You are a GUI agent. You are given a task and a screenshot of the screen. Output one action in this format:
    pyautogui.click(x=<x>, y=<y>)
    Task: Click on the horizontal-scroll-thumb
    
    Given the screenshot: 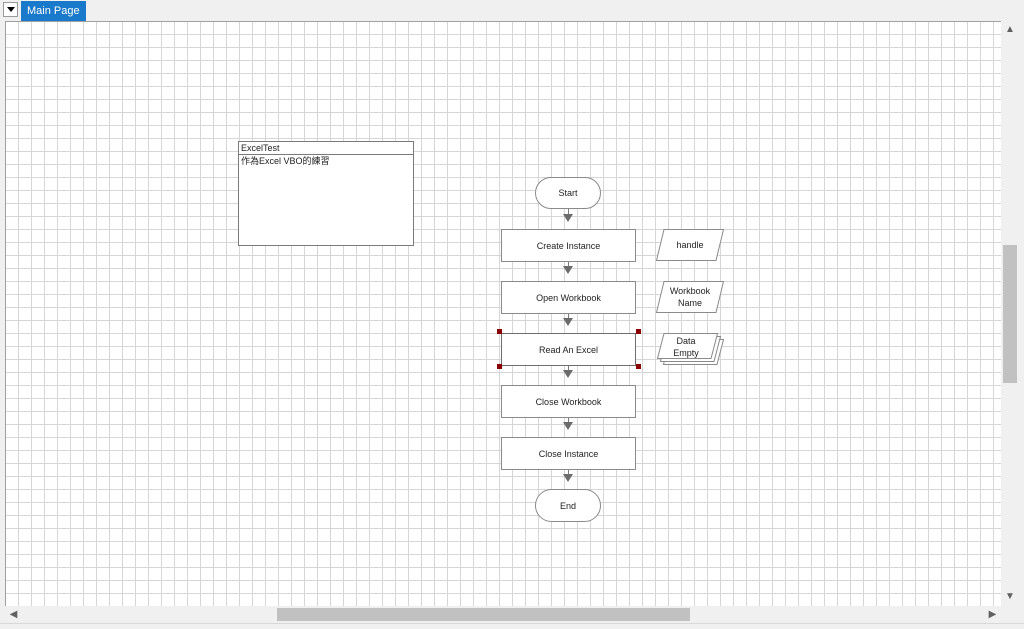 What is the action you would take?
    pyautogui.click(x=483, y=614)
    